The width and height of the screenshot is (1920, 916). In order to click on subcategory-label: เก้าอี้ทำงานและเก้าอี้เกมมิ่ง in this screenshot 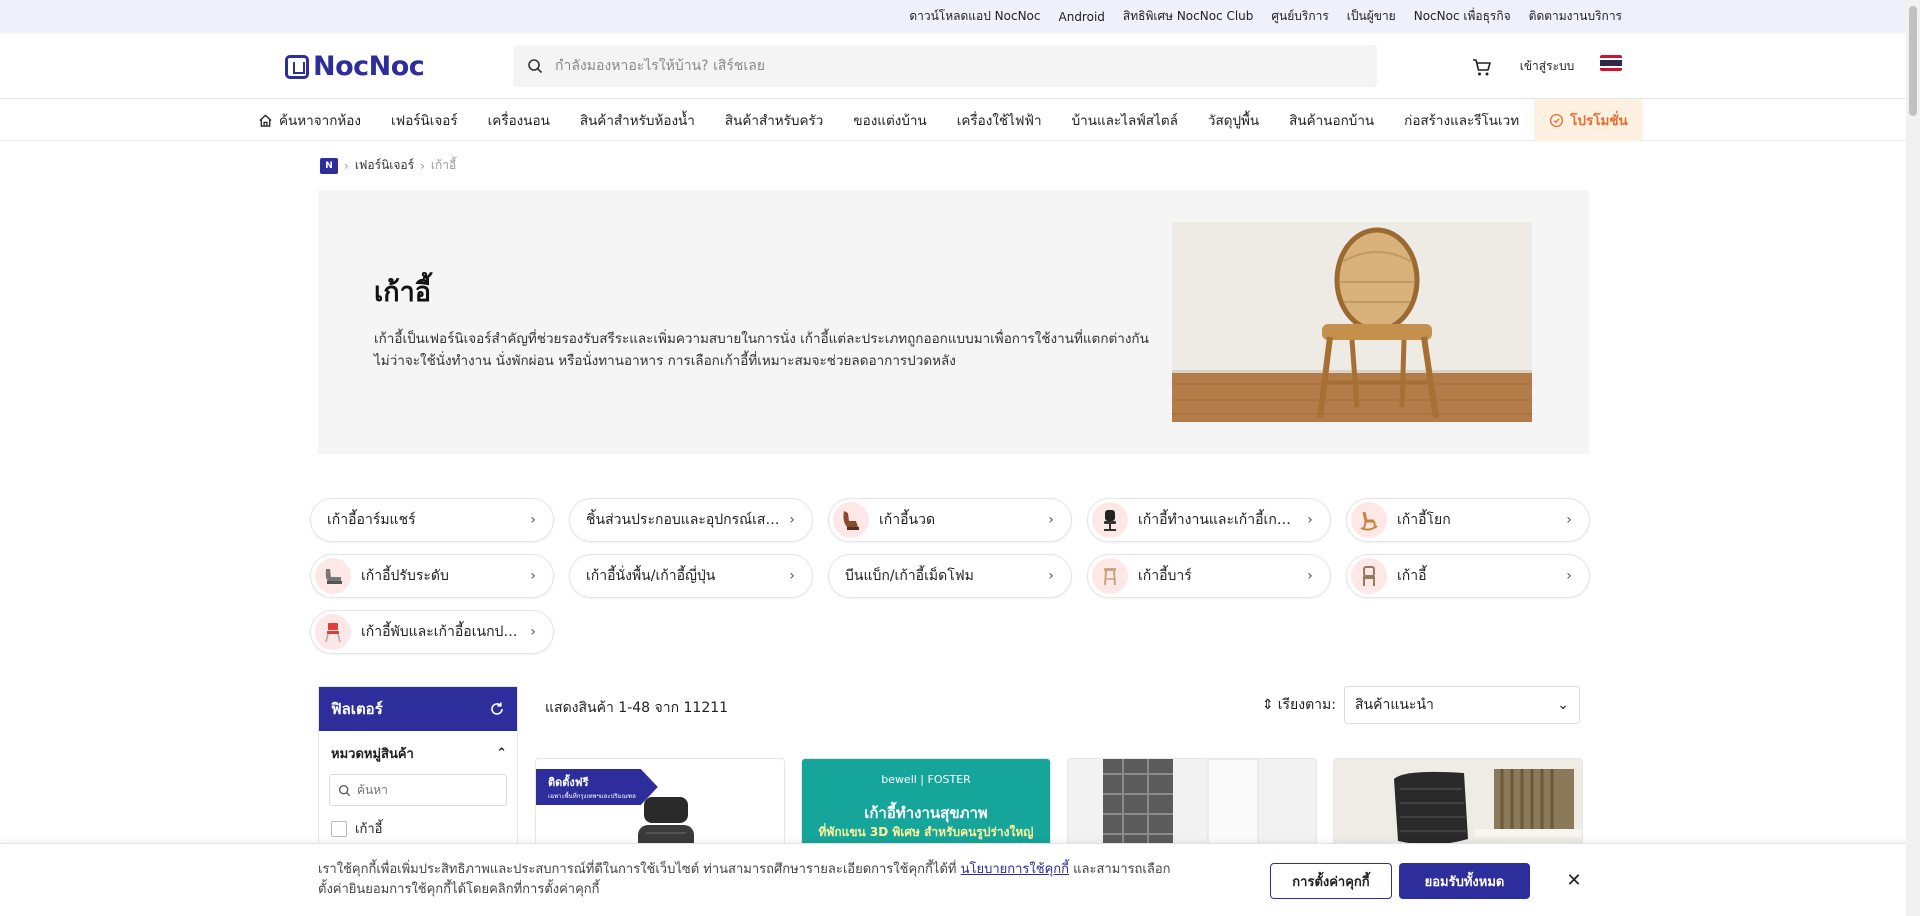, I will do `click(1219, 520)`.